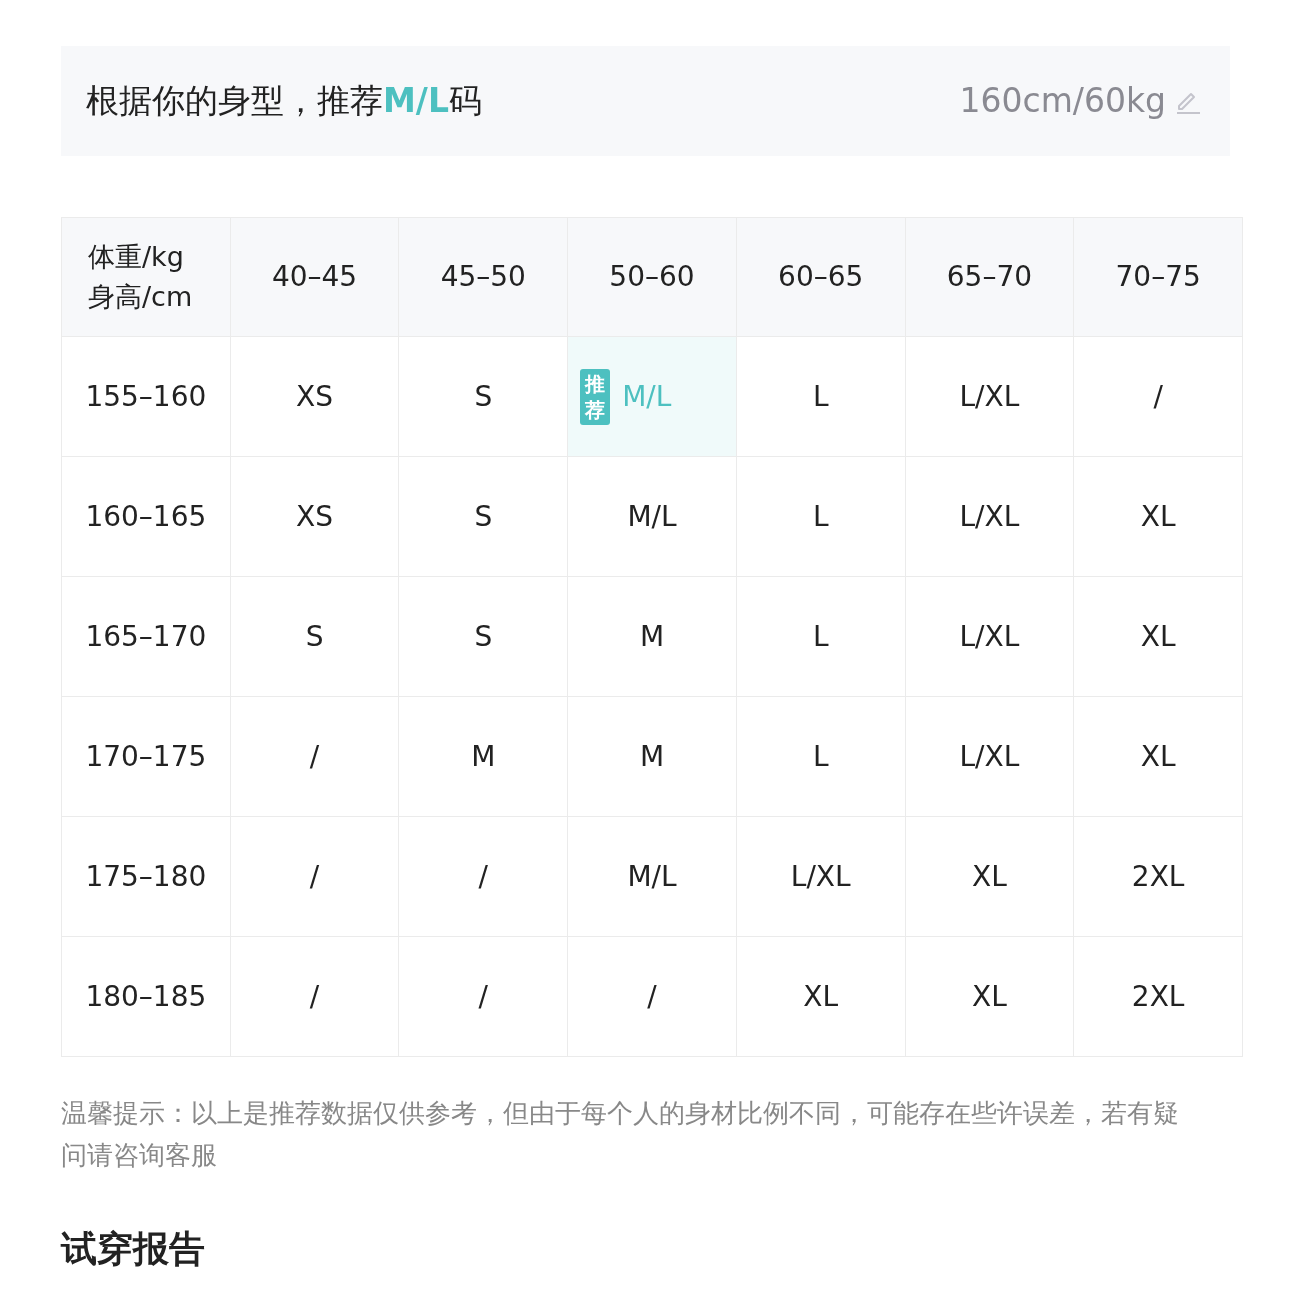 This screenshot has height=1290, width=1290. What do you see at coordinates (146, 637) in the screenshot?
I see `row-header: 165–170` at bounding box center [146, 637].